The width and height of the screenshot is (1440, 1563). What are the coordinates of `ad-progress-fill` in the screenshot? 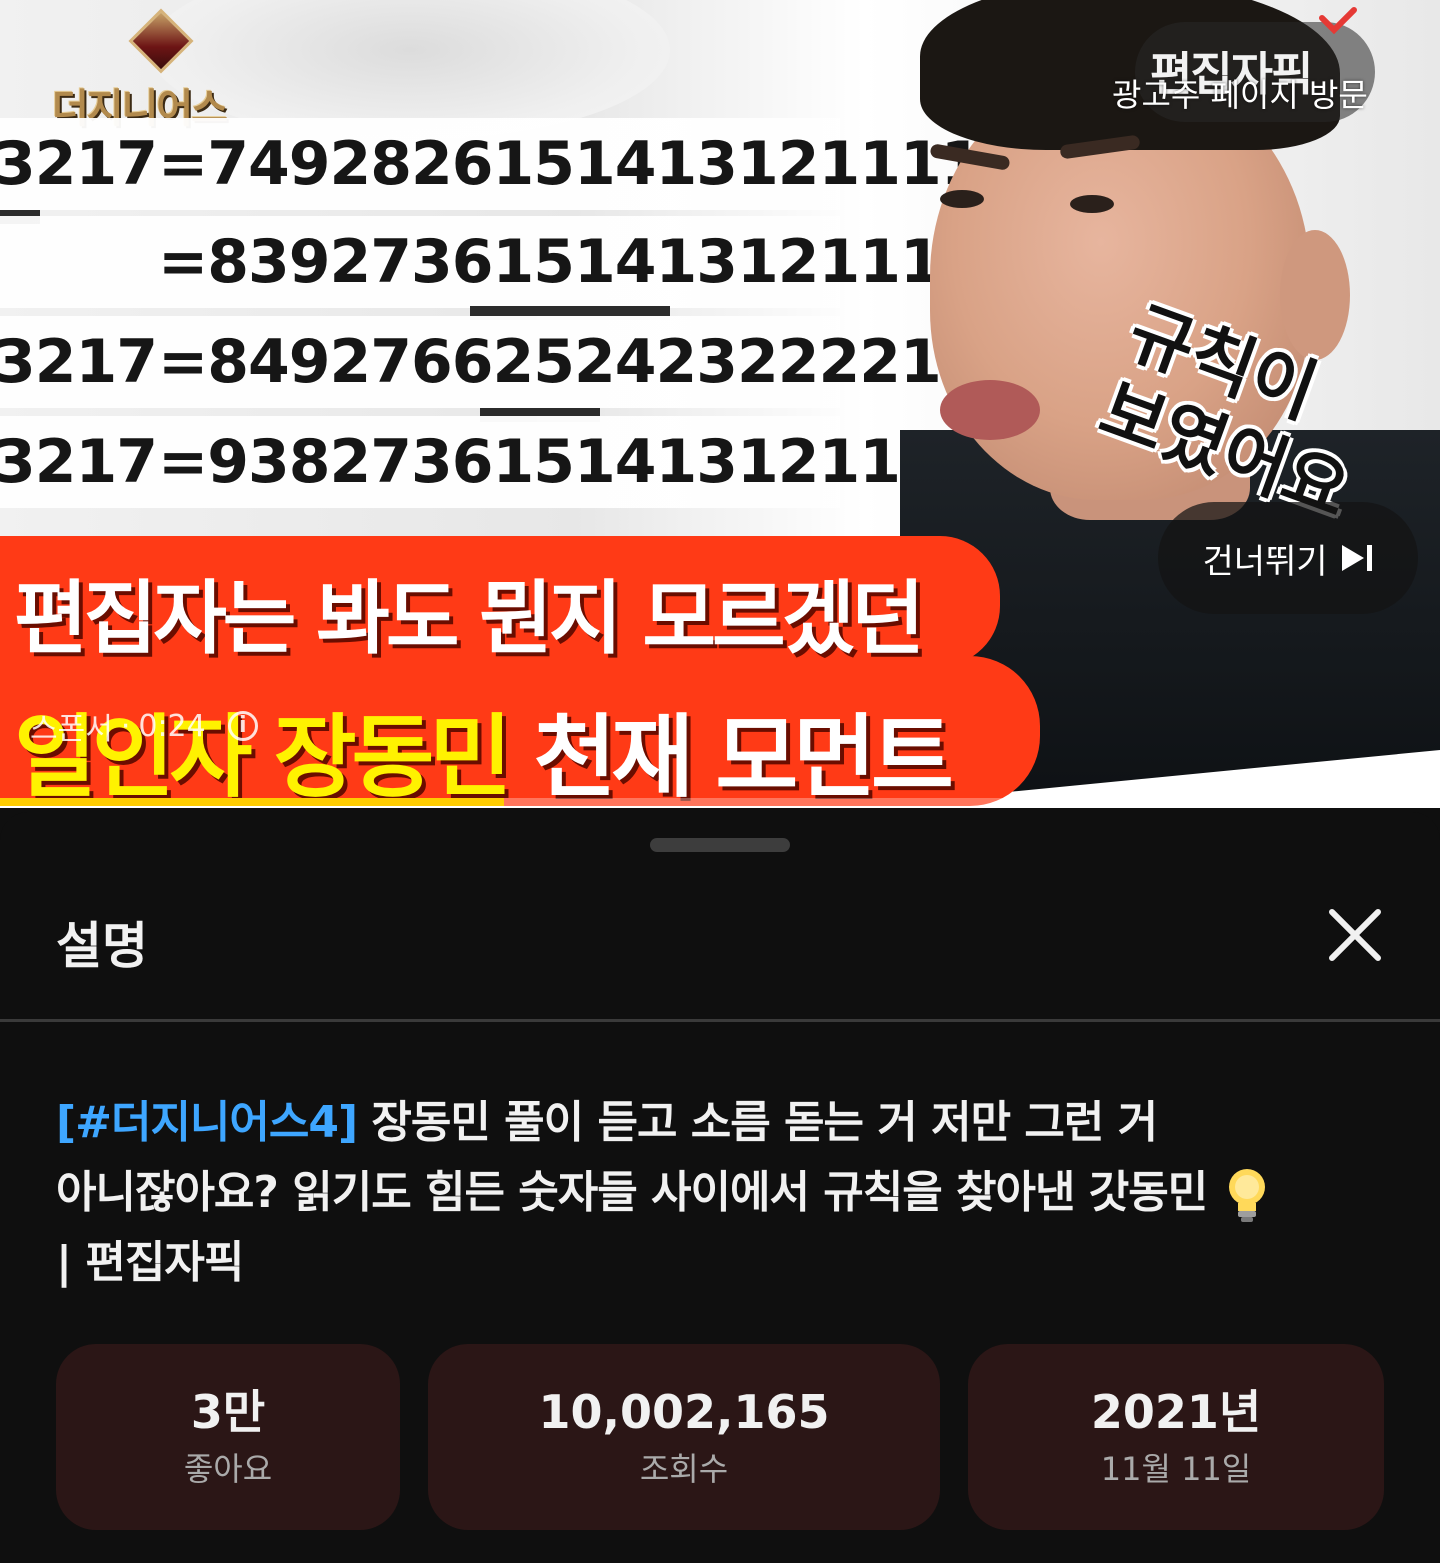 It's located at (252, 802).